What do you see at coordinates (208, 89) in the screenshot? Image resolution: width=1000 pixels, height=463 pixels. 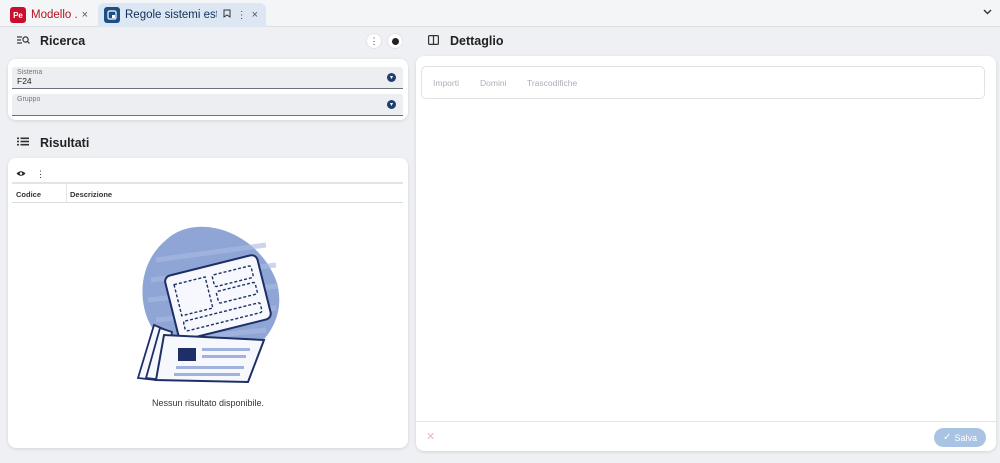 I see `ricerca-card: Sistema F24 ▾ Gruppo ▾` at bounding box center [208, 89].